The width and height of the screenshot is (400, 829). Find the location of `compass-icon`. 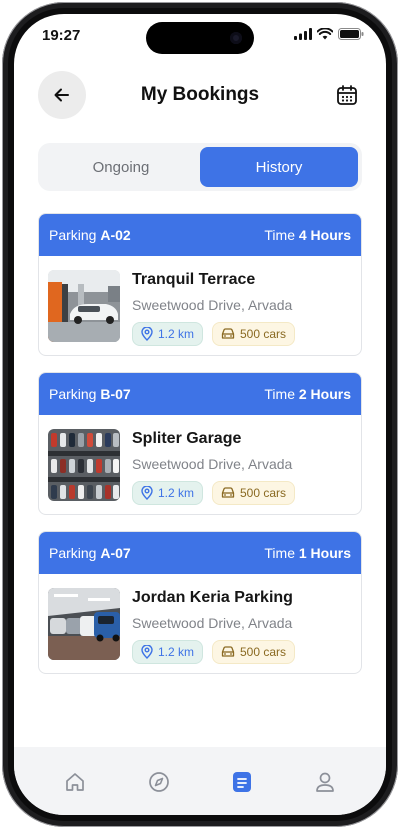

compass-icon is located at coordinates (159, 782).